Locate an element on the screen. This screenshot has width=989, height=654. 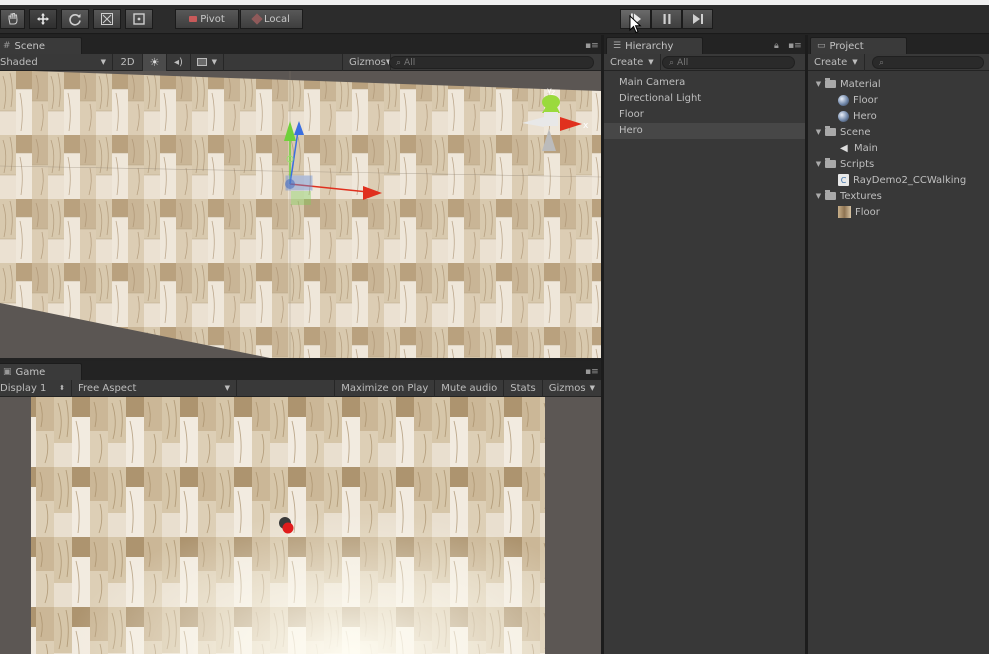
scale-tool-icon is located at coordinates (107, 19).